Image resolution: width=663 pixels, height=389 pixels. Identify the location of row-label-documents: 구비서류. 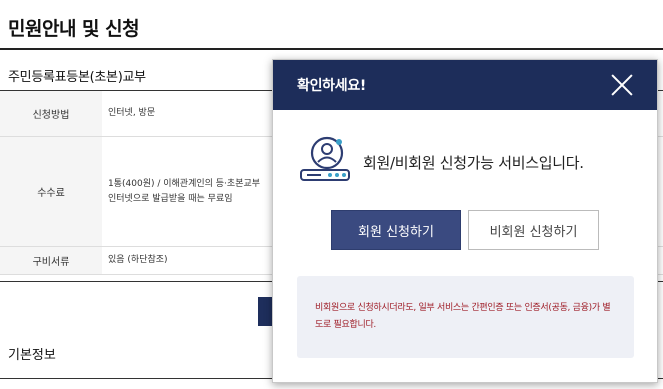
(51, 260).